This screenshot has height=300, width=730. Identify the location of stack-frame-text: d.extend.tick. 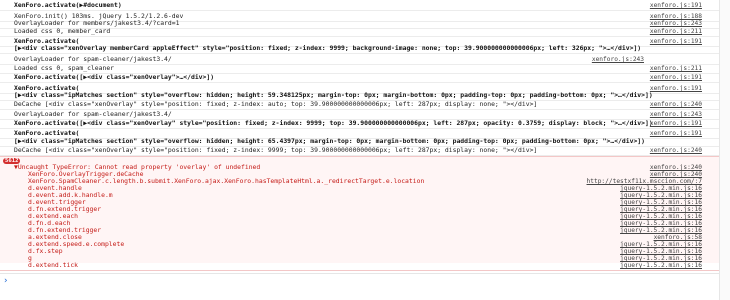
(53, 265).